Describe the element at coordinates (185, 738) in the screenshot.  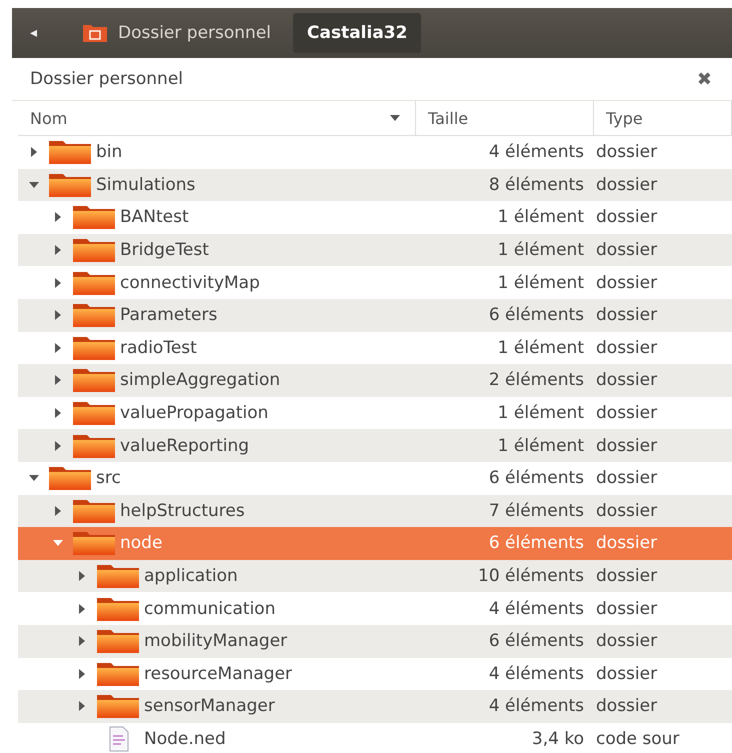
I see `file-name: Node.ned` at that location.